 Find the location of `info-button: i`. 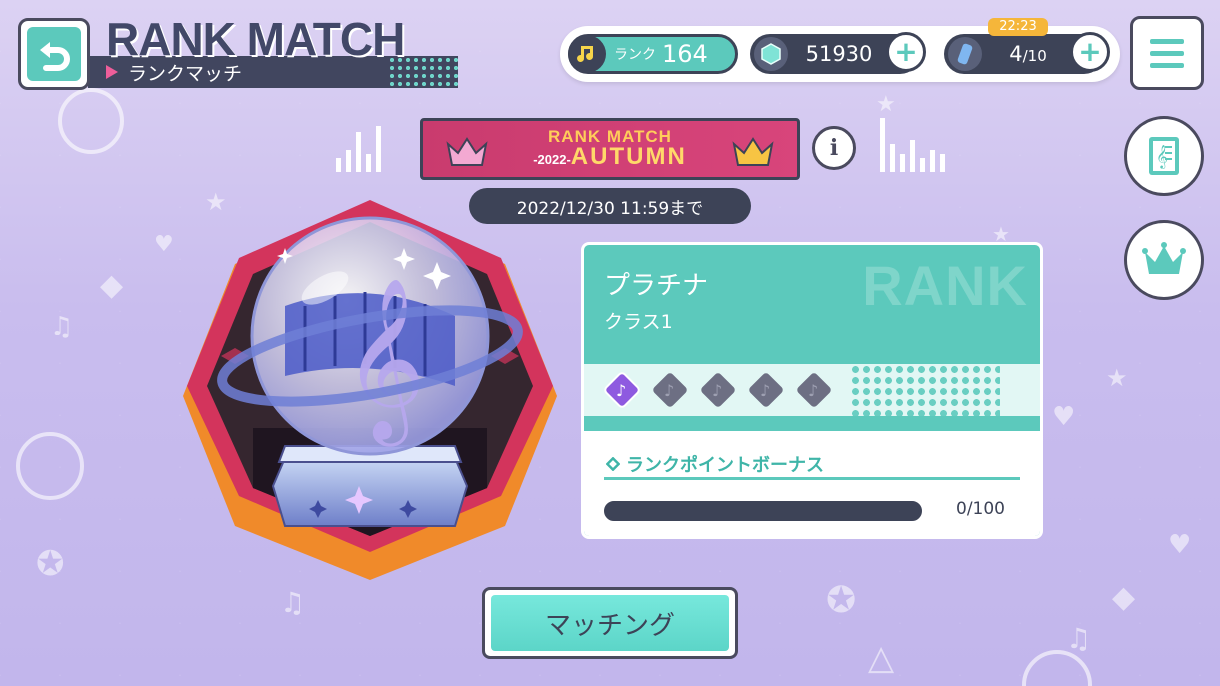

info-button: i is located at coordinates (834, 148).